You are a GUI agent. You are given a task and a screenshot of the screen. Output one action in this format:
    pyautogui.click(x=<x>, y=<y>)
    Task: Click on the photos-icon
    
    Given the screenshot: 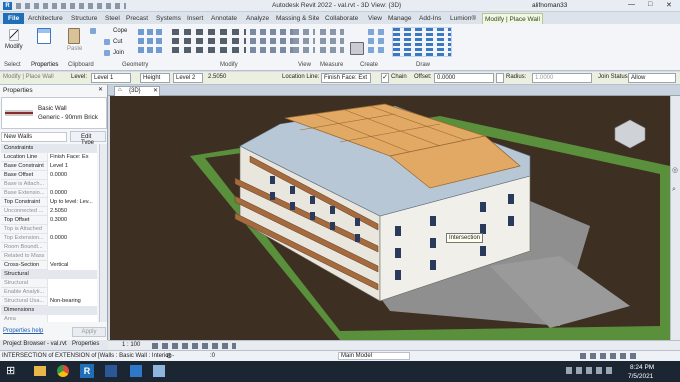 What is the action you would take?
    pyautogui.click(x=159, y=371)
    